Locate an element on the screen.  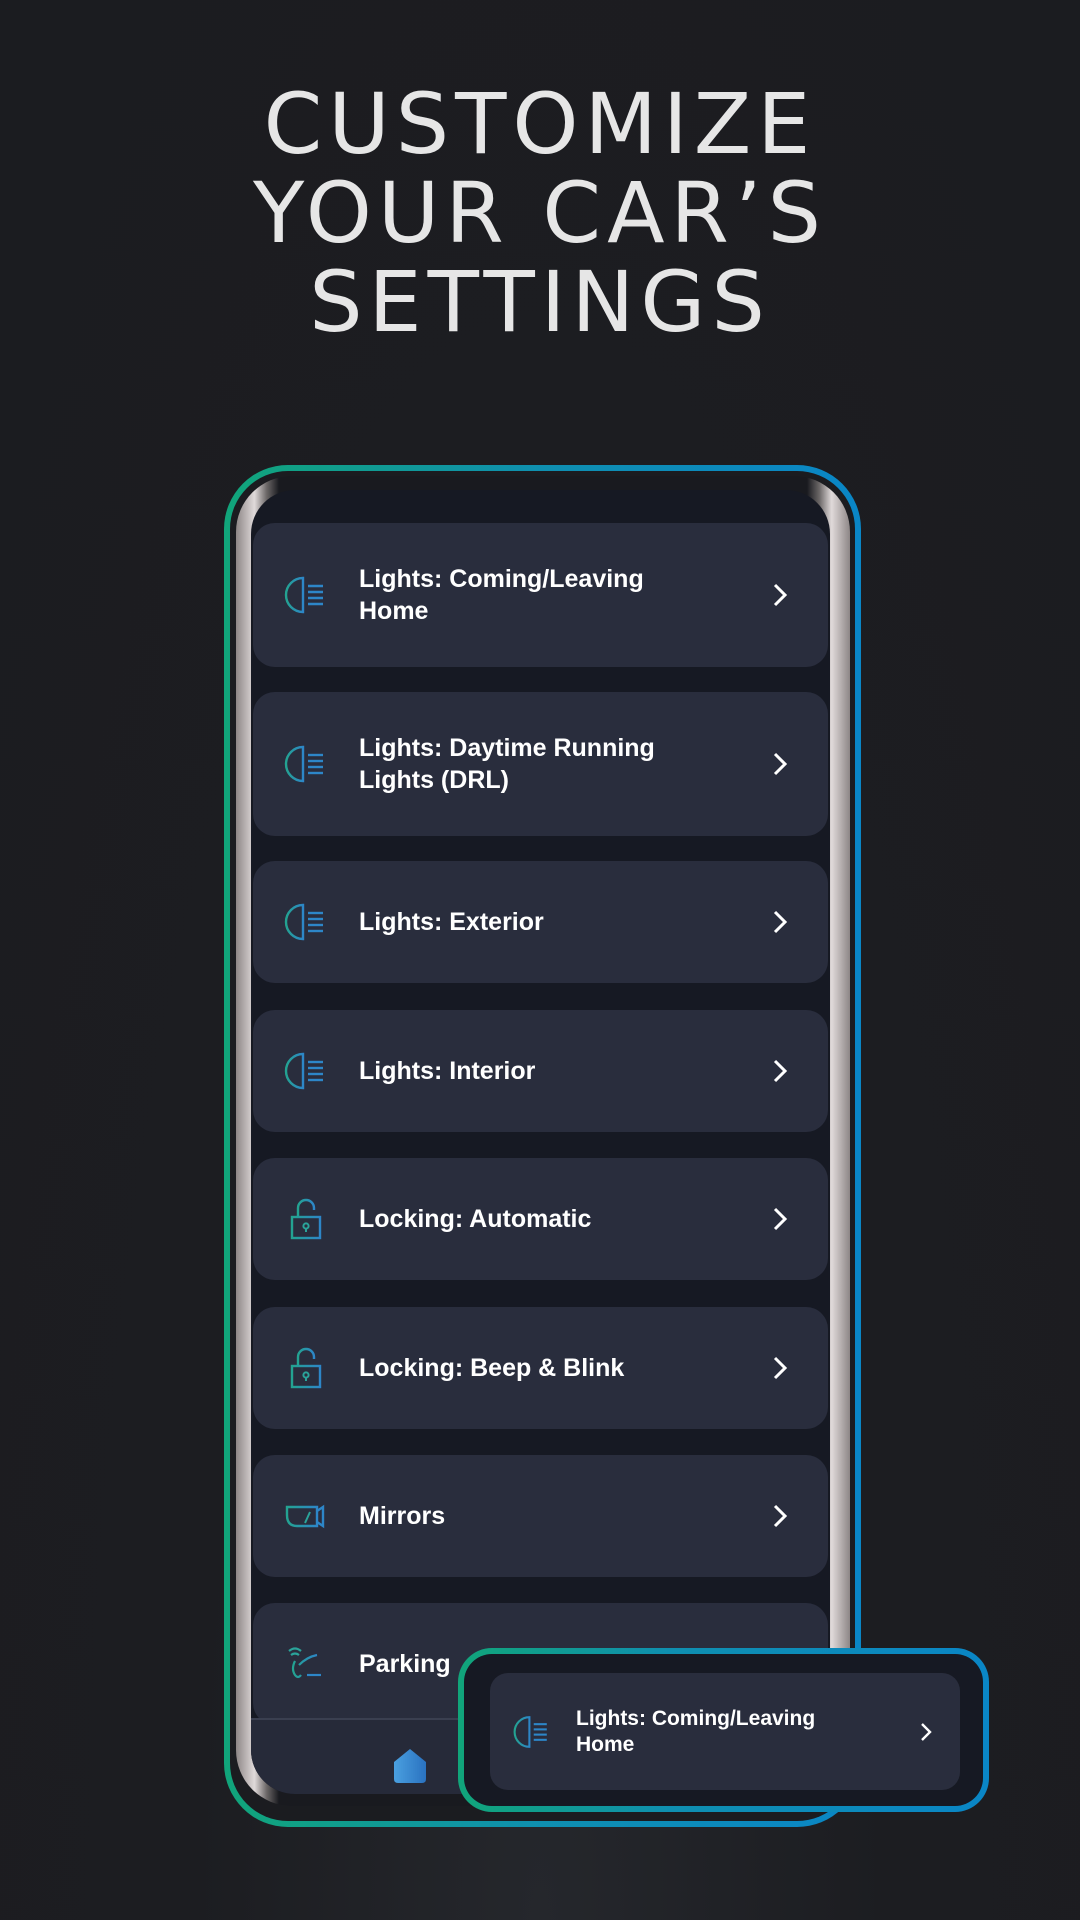
callout-item-lights-coming-leaving: Lights: Coming/Leaving Home is located at coordinates (725, 1731).